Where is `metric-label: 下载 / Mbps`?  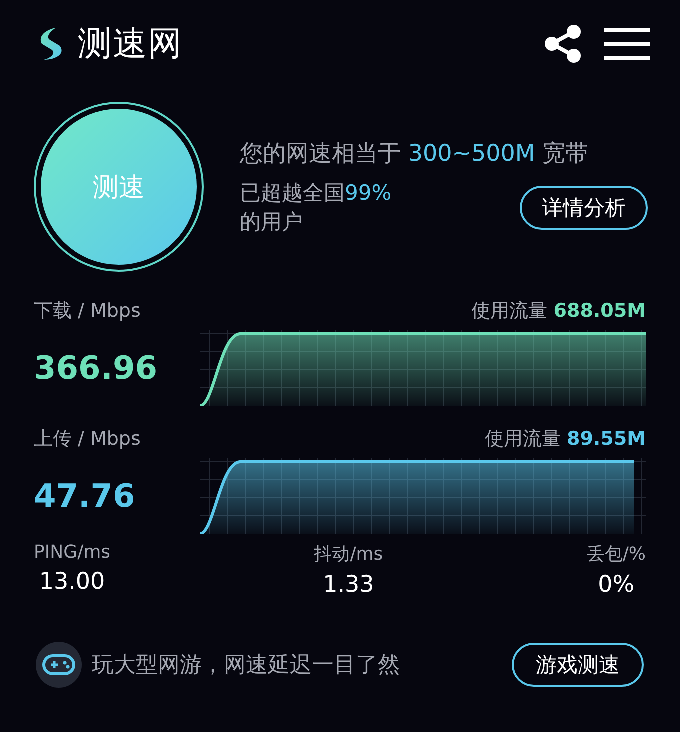 metric-label: 下载 / Mbps is located at coordinates (87, 311).